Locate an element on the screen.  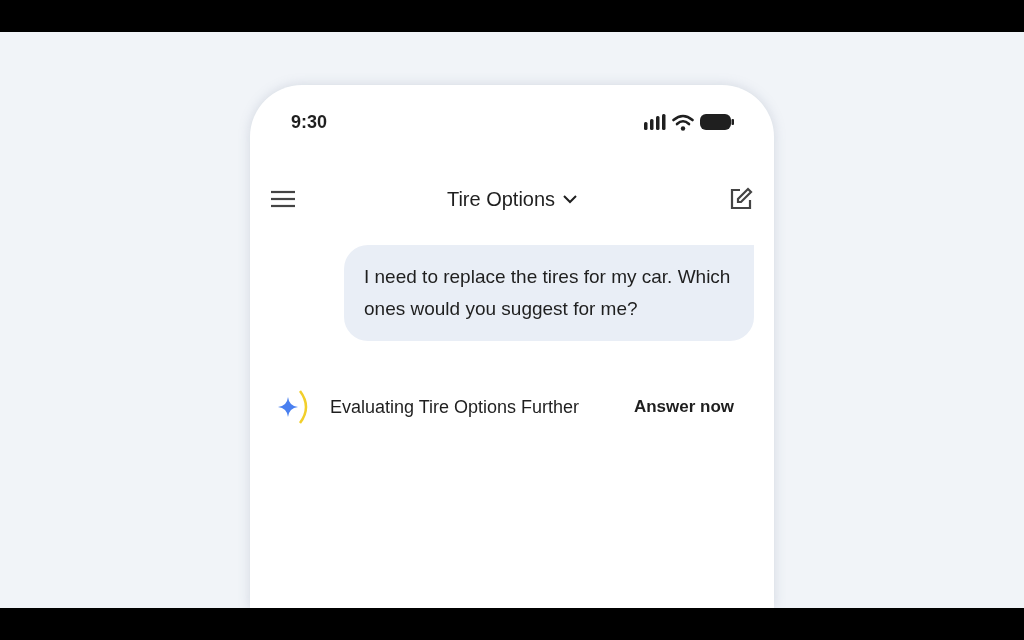
chevron-down-icon is located at coordinates (570, 199).